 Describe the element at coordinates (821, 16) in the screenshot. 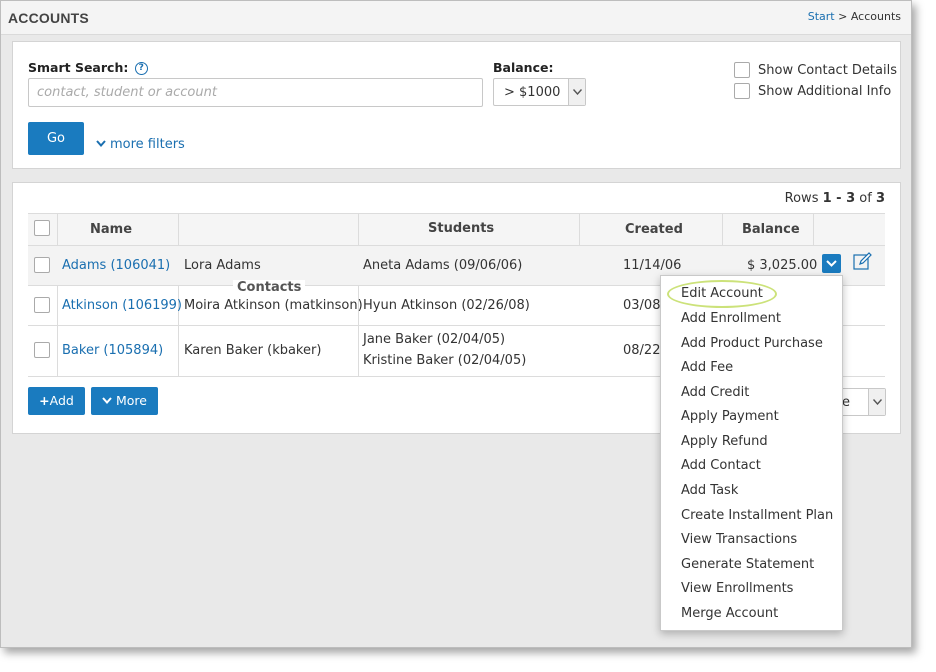

I see `breadcrumb-start-link: Start` at that location.